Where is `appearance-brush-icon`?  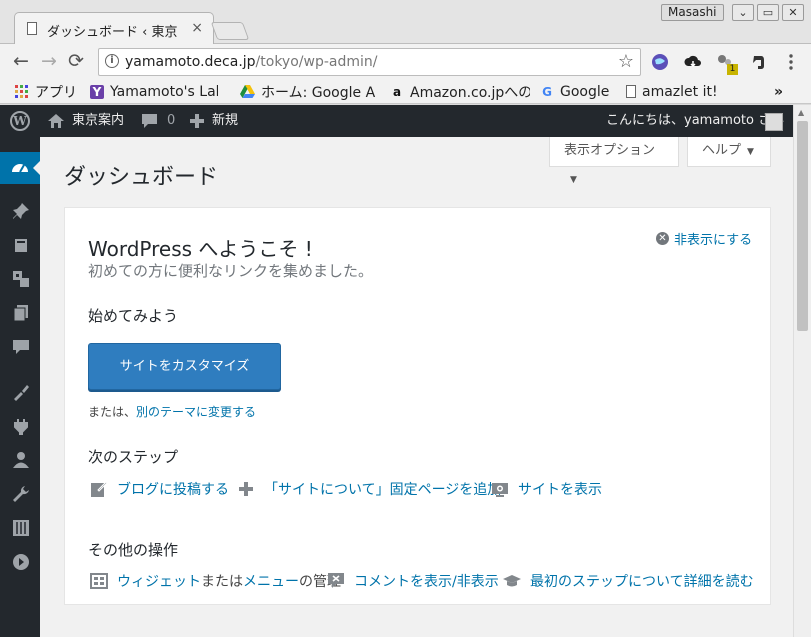
appearance-brush-icon is located at coordinates (21, 392).